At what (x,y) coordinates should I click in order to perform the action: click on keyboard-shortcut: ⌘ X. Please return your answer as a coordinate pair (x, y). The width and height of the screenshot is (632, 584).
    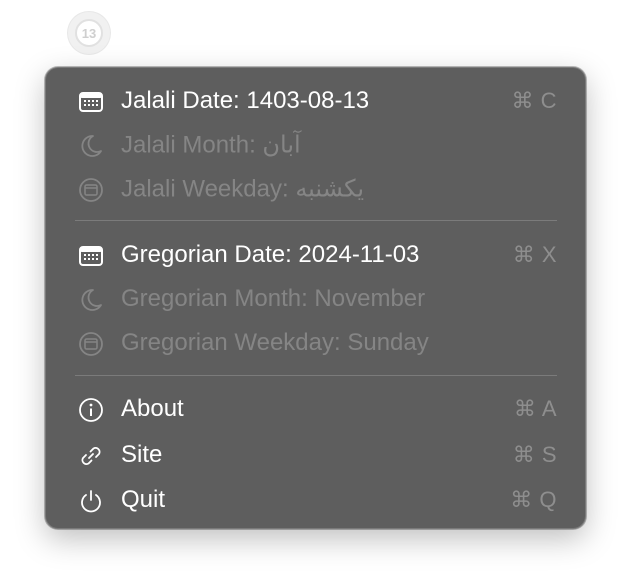
    Looking at the image, I should click on (534, 254).